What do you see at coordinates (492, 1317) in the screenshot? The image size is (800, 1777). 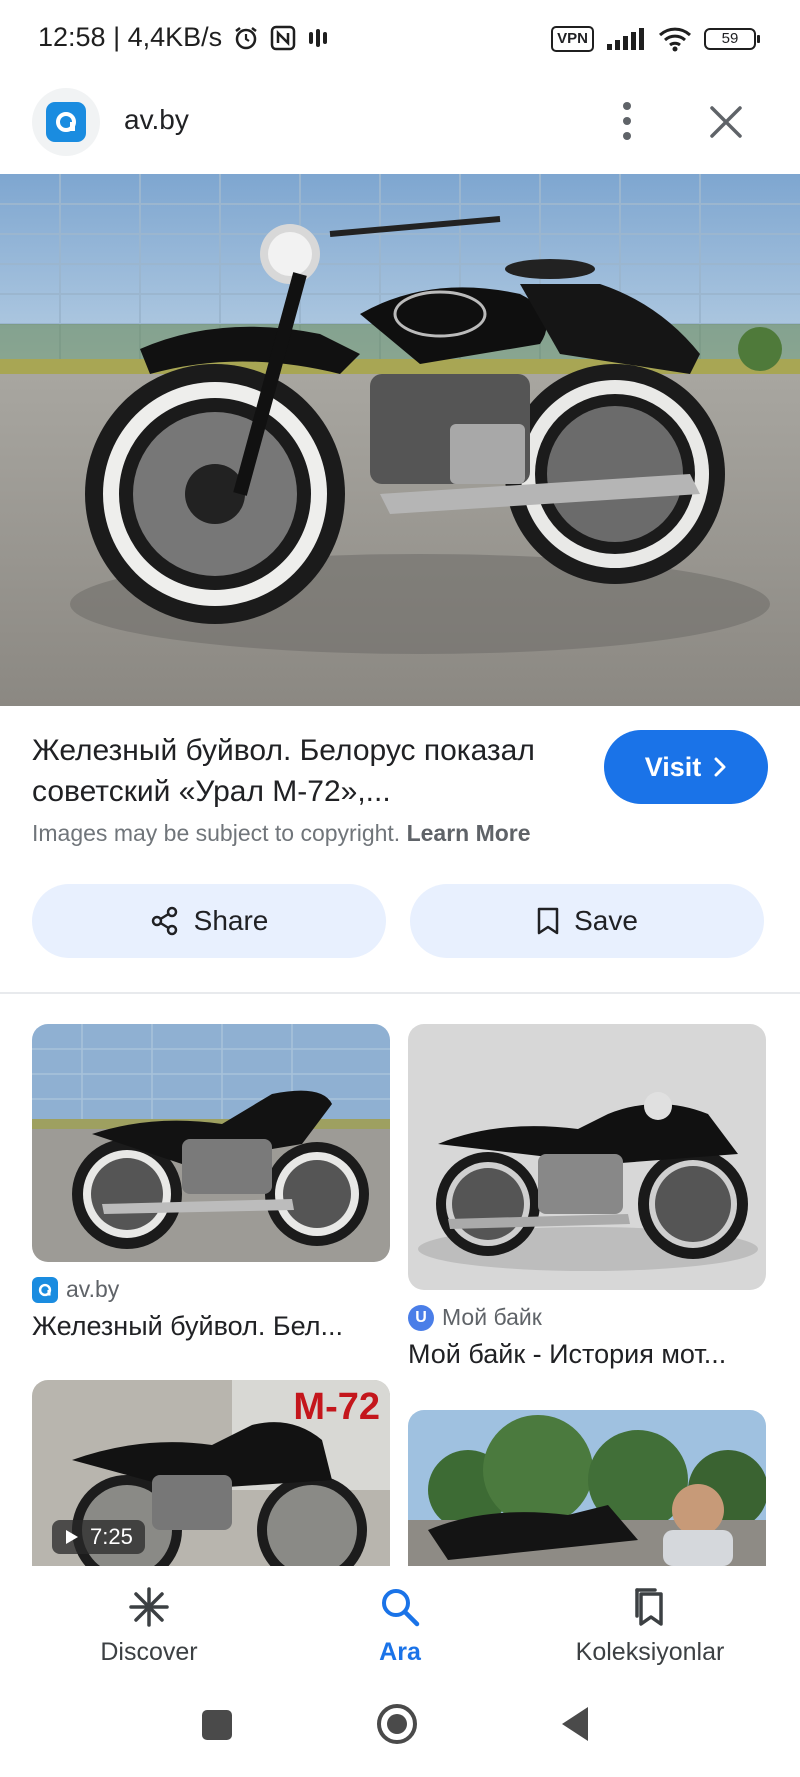 I see `card-source-name: Мой байк` at bounding box center [492, 1317].